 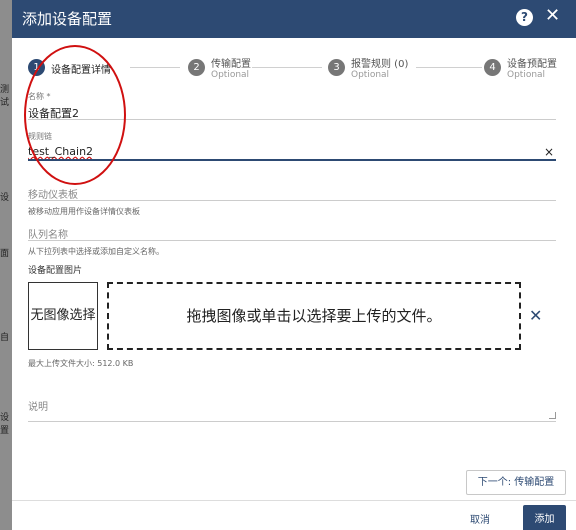 What do you see at coordinates (314, 316) in the screenshot?
I see `image-dropzone: 拖拽图像或单击以选择要上传的文件。` at bounding box center [314, 316].